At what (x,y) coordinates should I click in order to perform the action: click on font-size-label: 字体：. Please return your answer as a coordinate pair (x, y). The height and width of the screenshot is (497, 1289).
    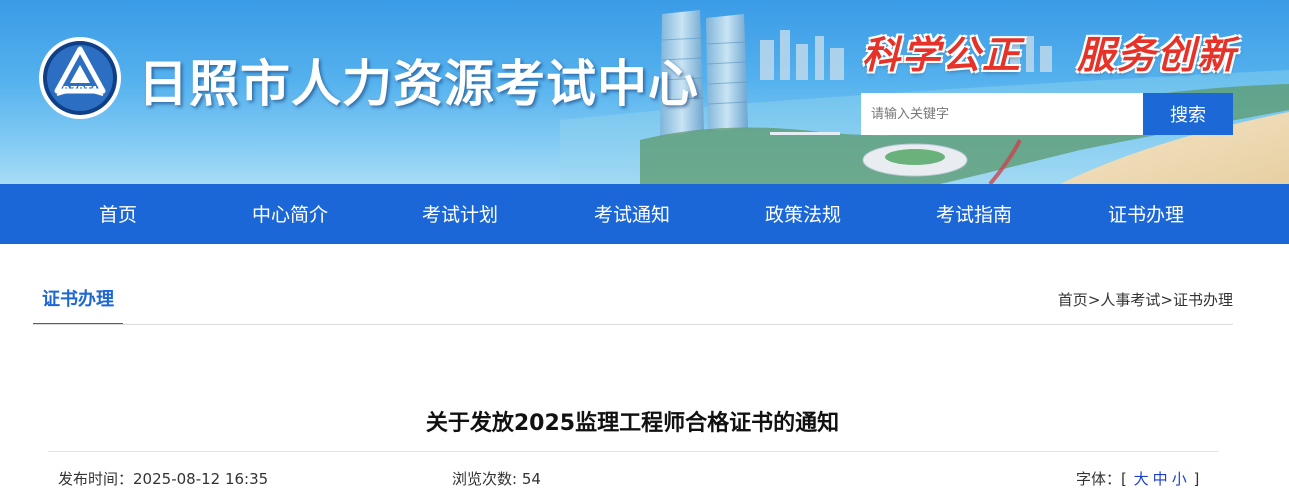
    Looking at the image, I should click on (1099, 479).